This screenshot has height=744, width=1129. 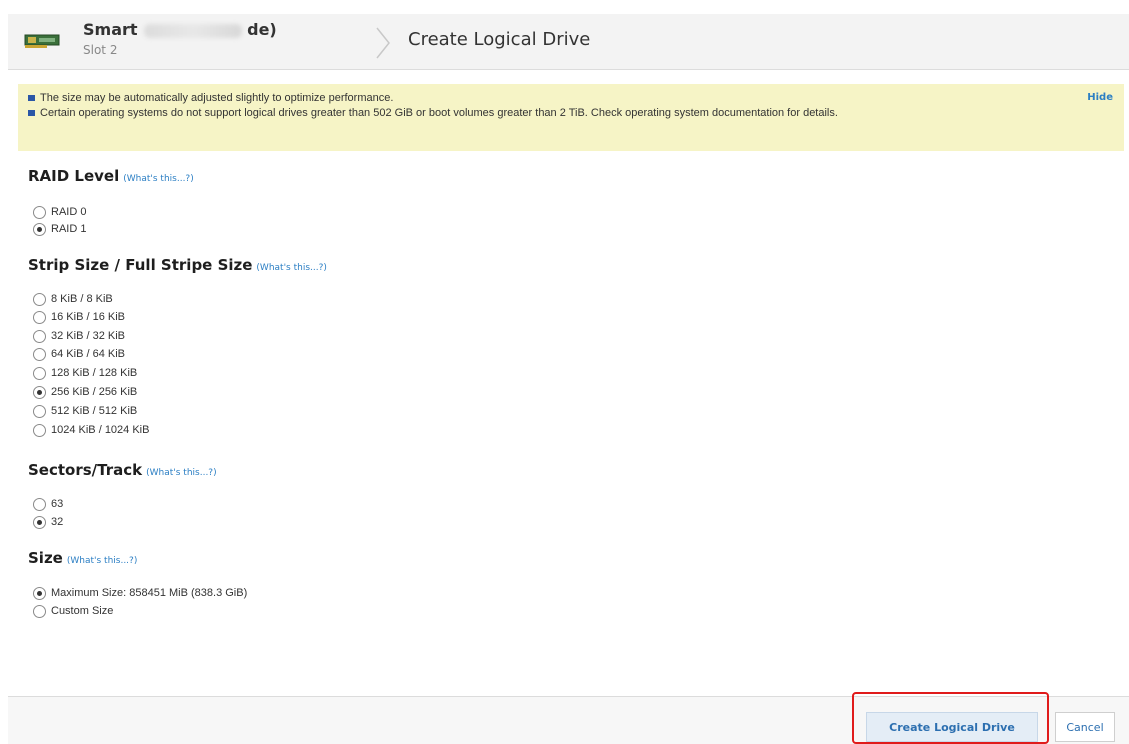 What do you see at coordinates (102, 561) in the screenshot?
I see `size-help-link: (What's this...?)` at bounding box center [102, 561].